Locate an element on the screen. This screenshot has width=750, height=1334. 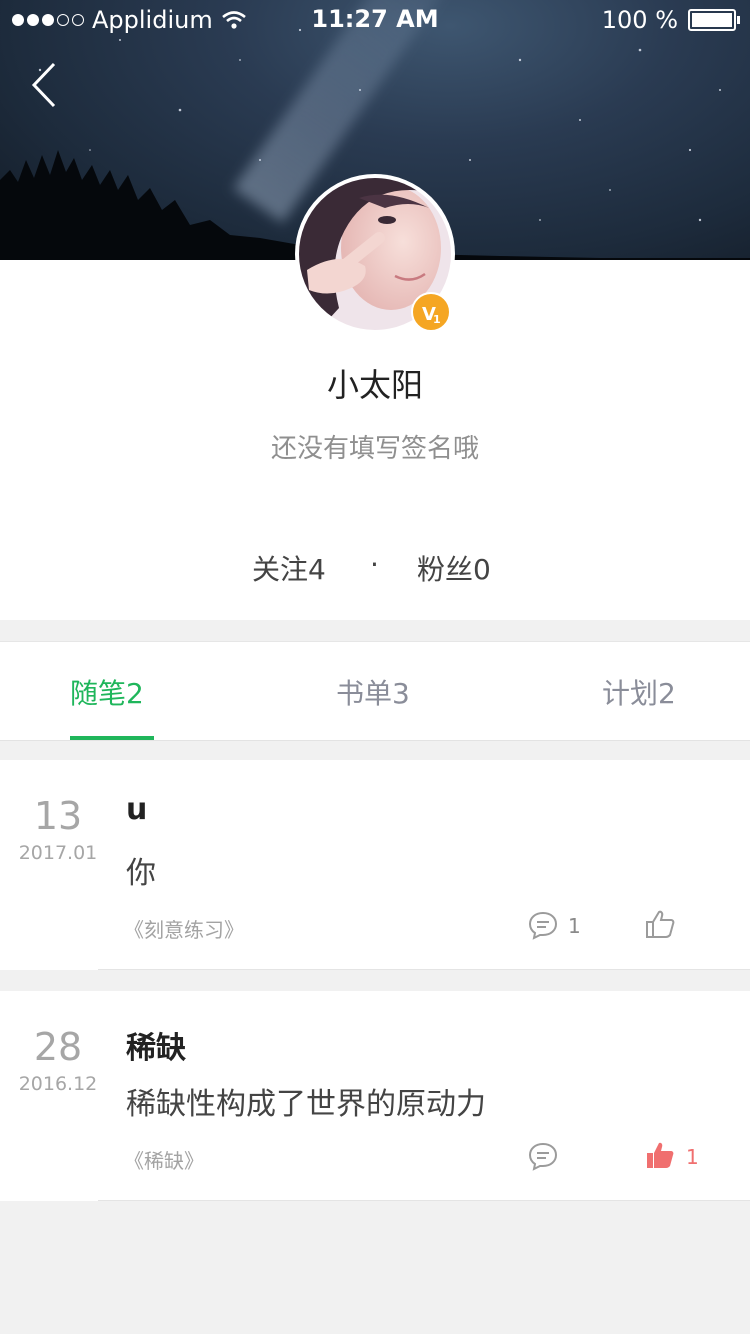
battery-percent: 100 % is located at coordinates (639, 20).